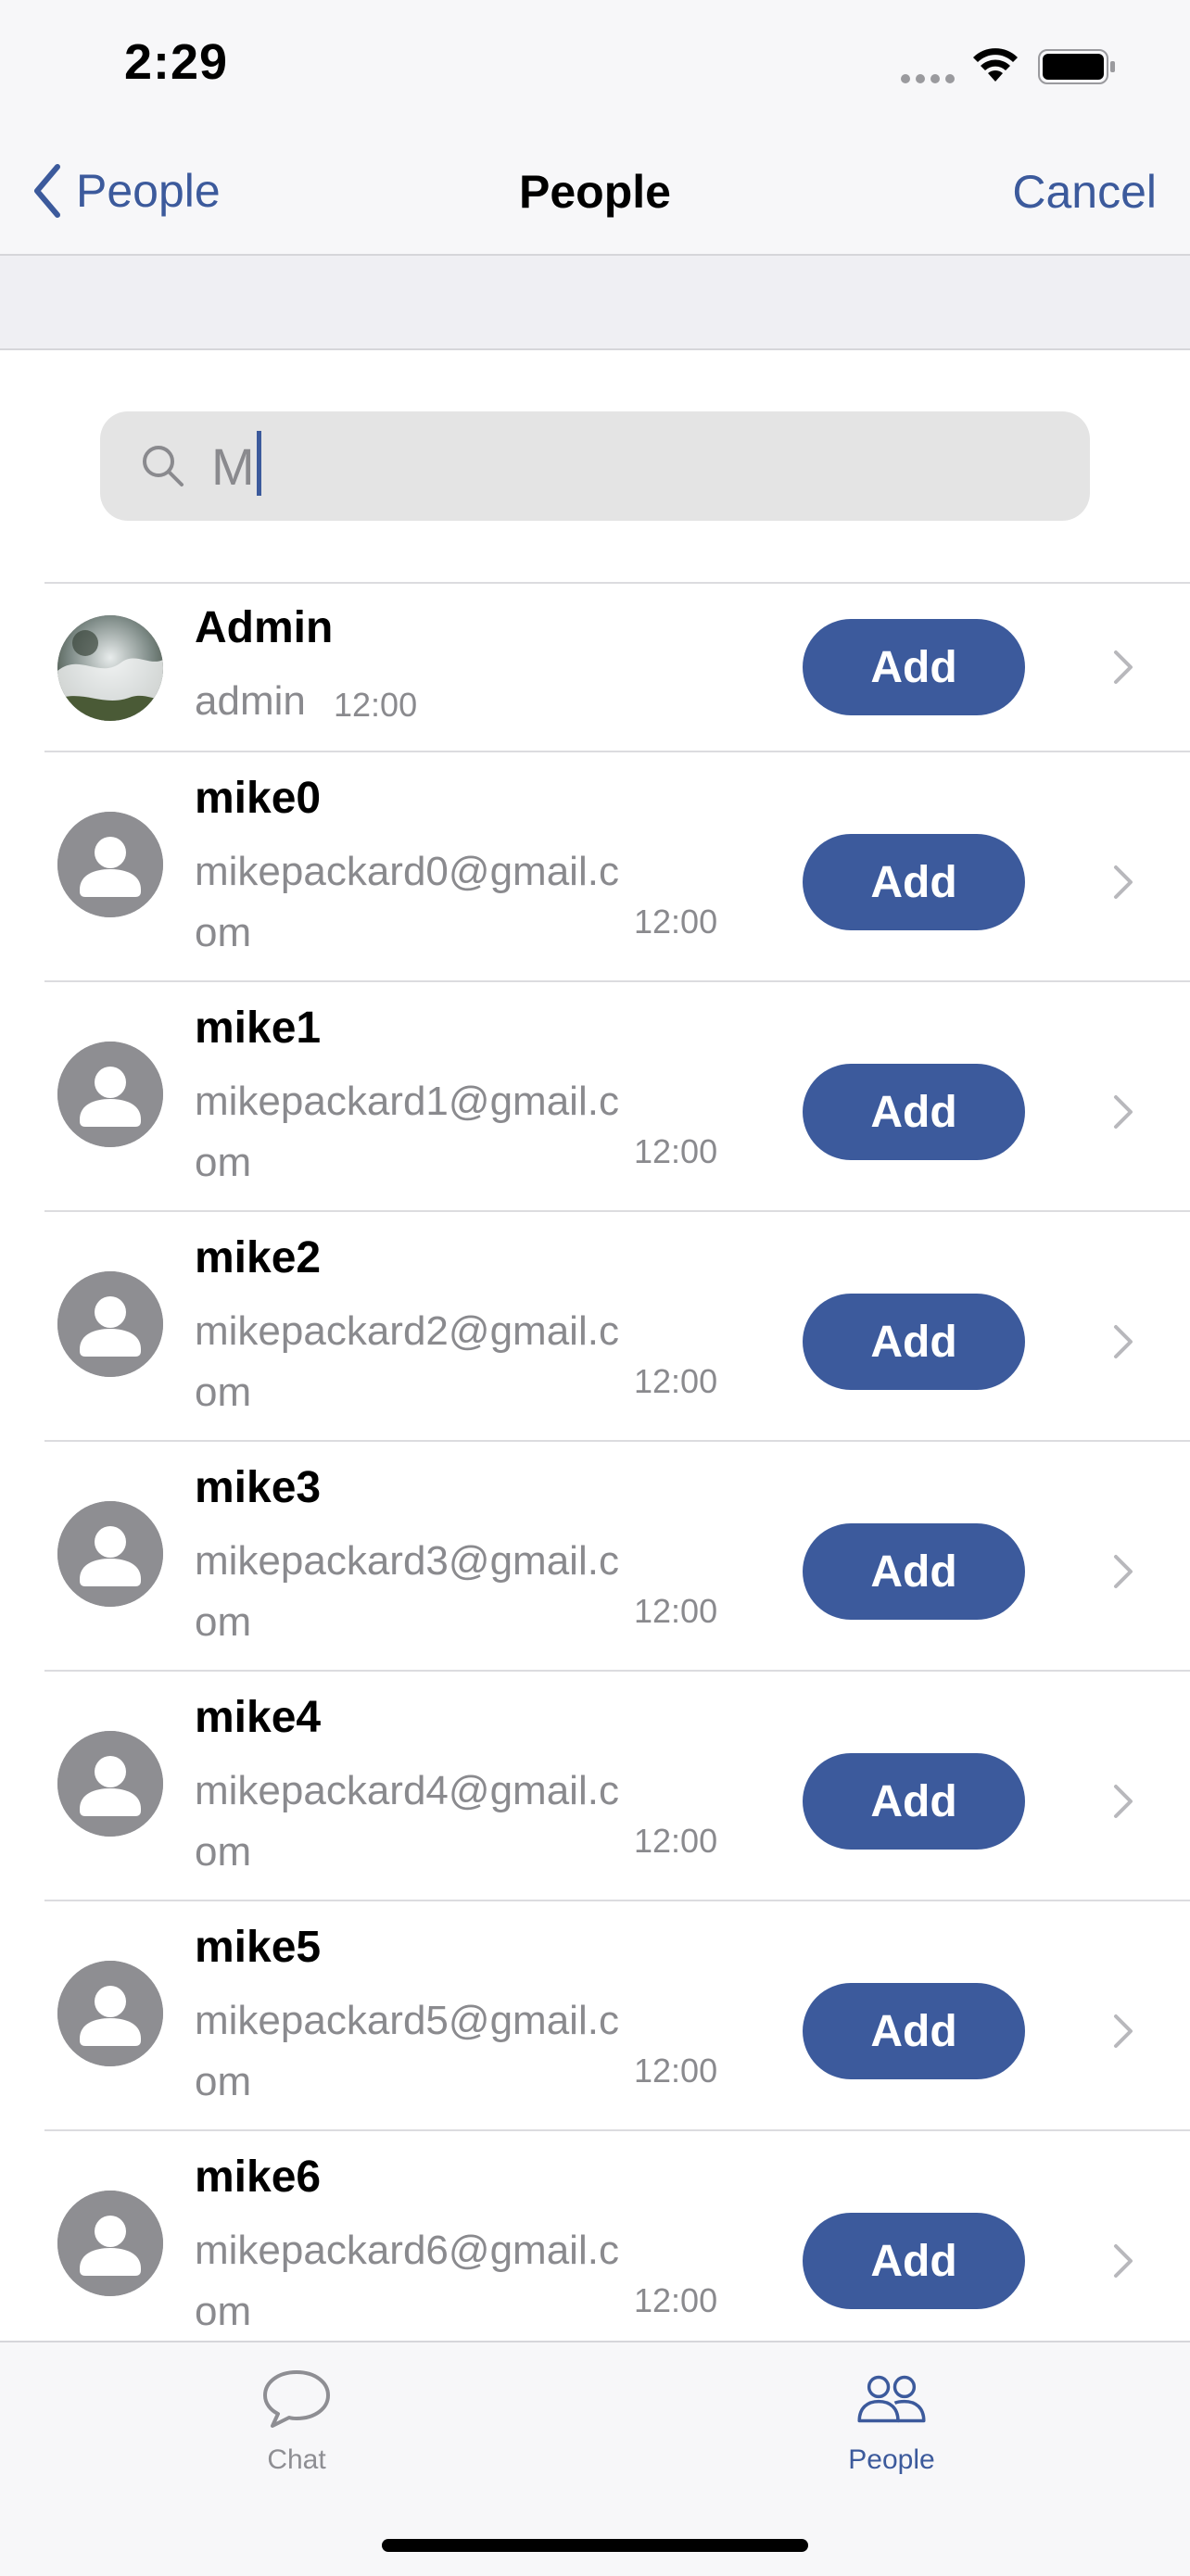 The image size is (1190, 2576). I want to click on navigation-bar: People People Cancel, so click(595, 193).